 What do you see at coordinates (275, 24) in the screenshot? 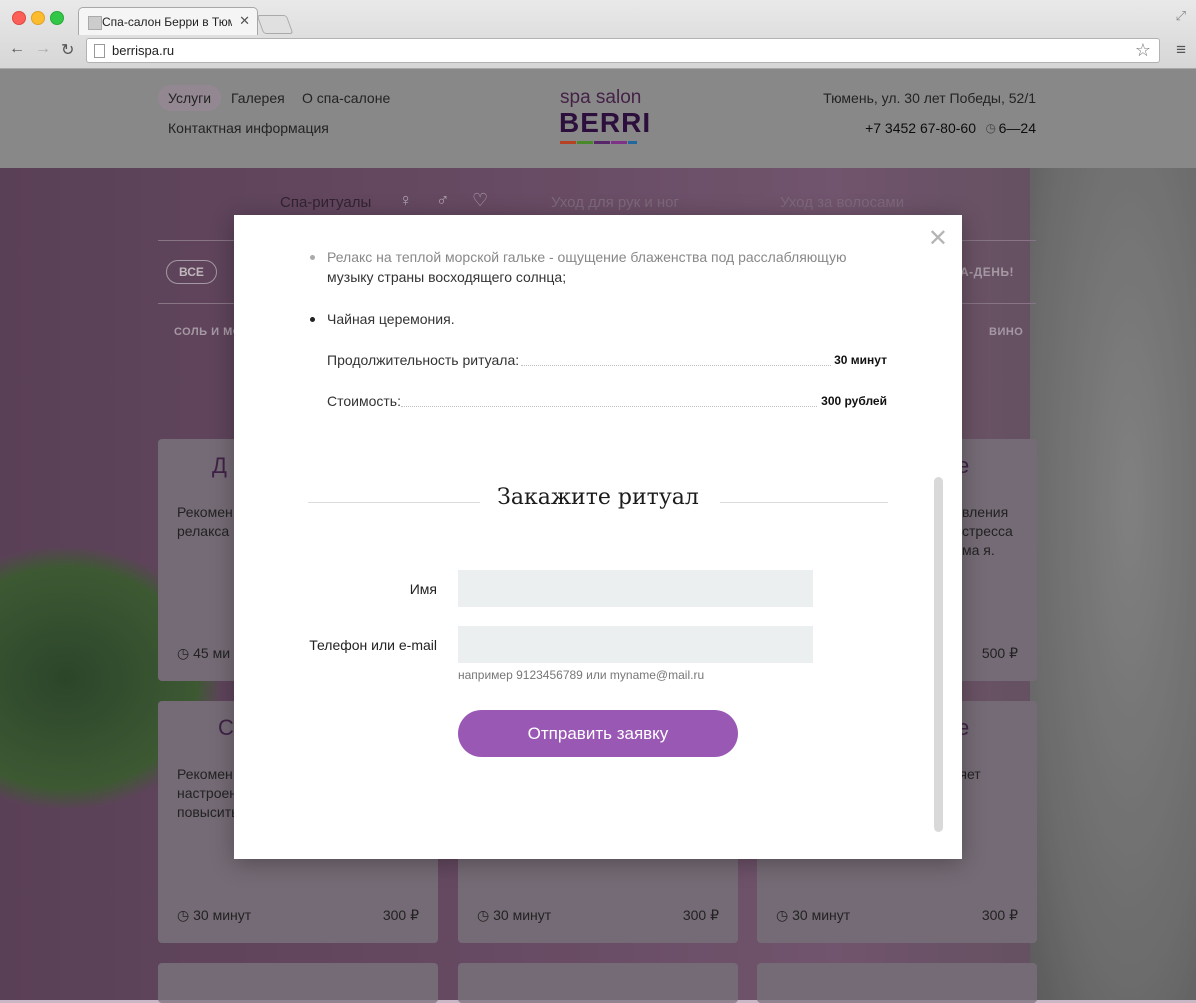
I see `new-tab-button` at bounding box center [275, 24].